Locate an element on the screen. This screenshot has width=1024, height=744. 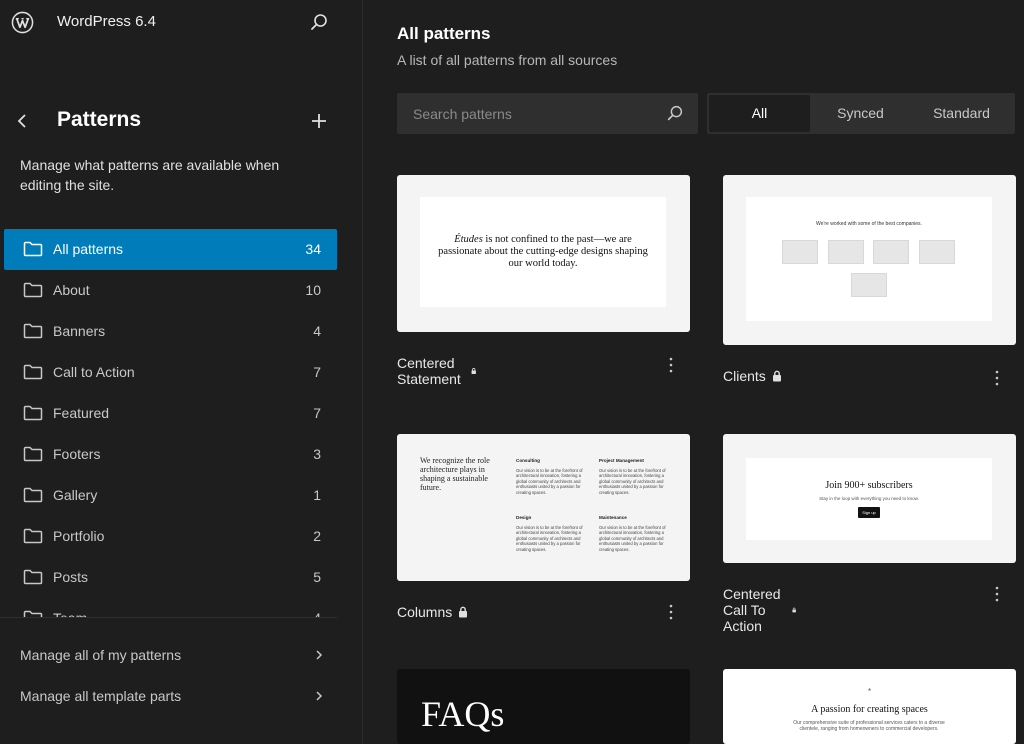
category-label: Posts is located at coordinates (71, 577).